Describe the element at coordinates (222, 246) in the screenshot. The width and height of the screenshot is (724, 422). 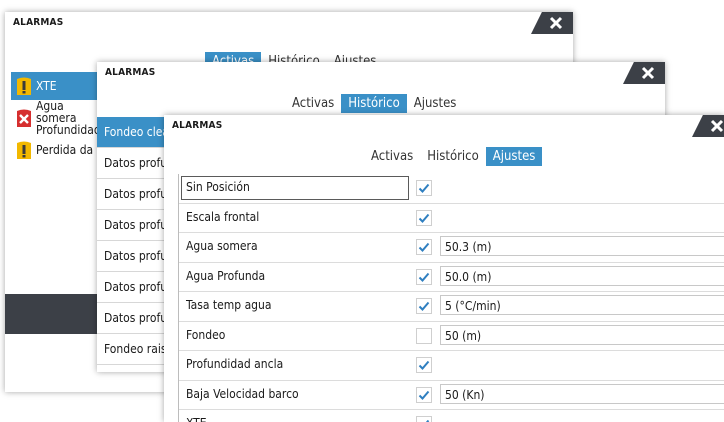
I see `setting-label: Agua somera` at that location.